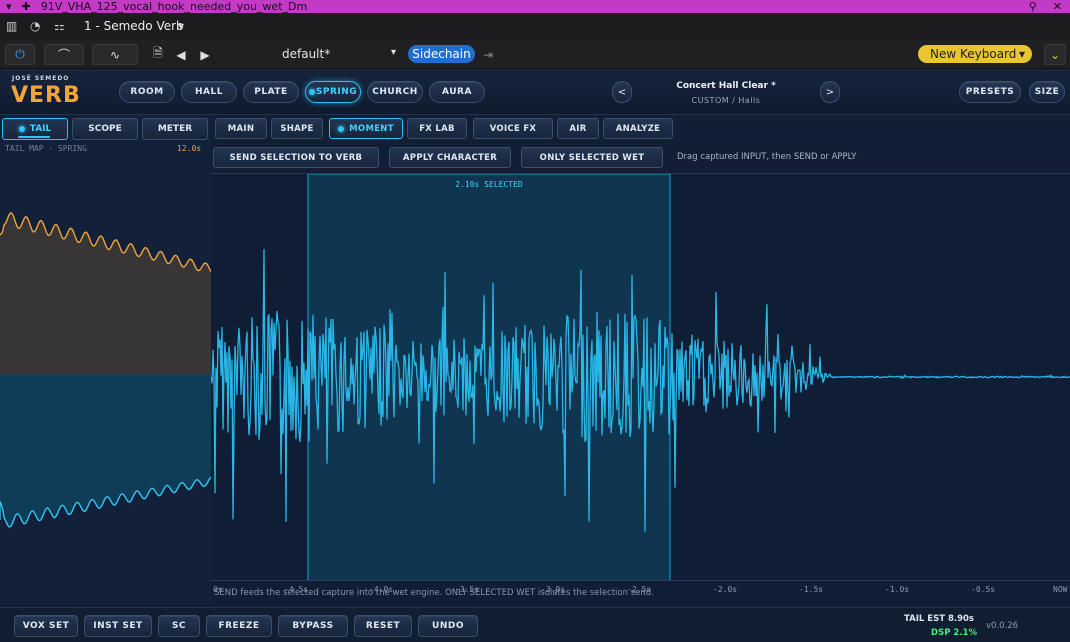  I want to click on time-tick: -0.5s, so click(983, 589).